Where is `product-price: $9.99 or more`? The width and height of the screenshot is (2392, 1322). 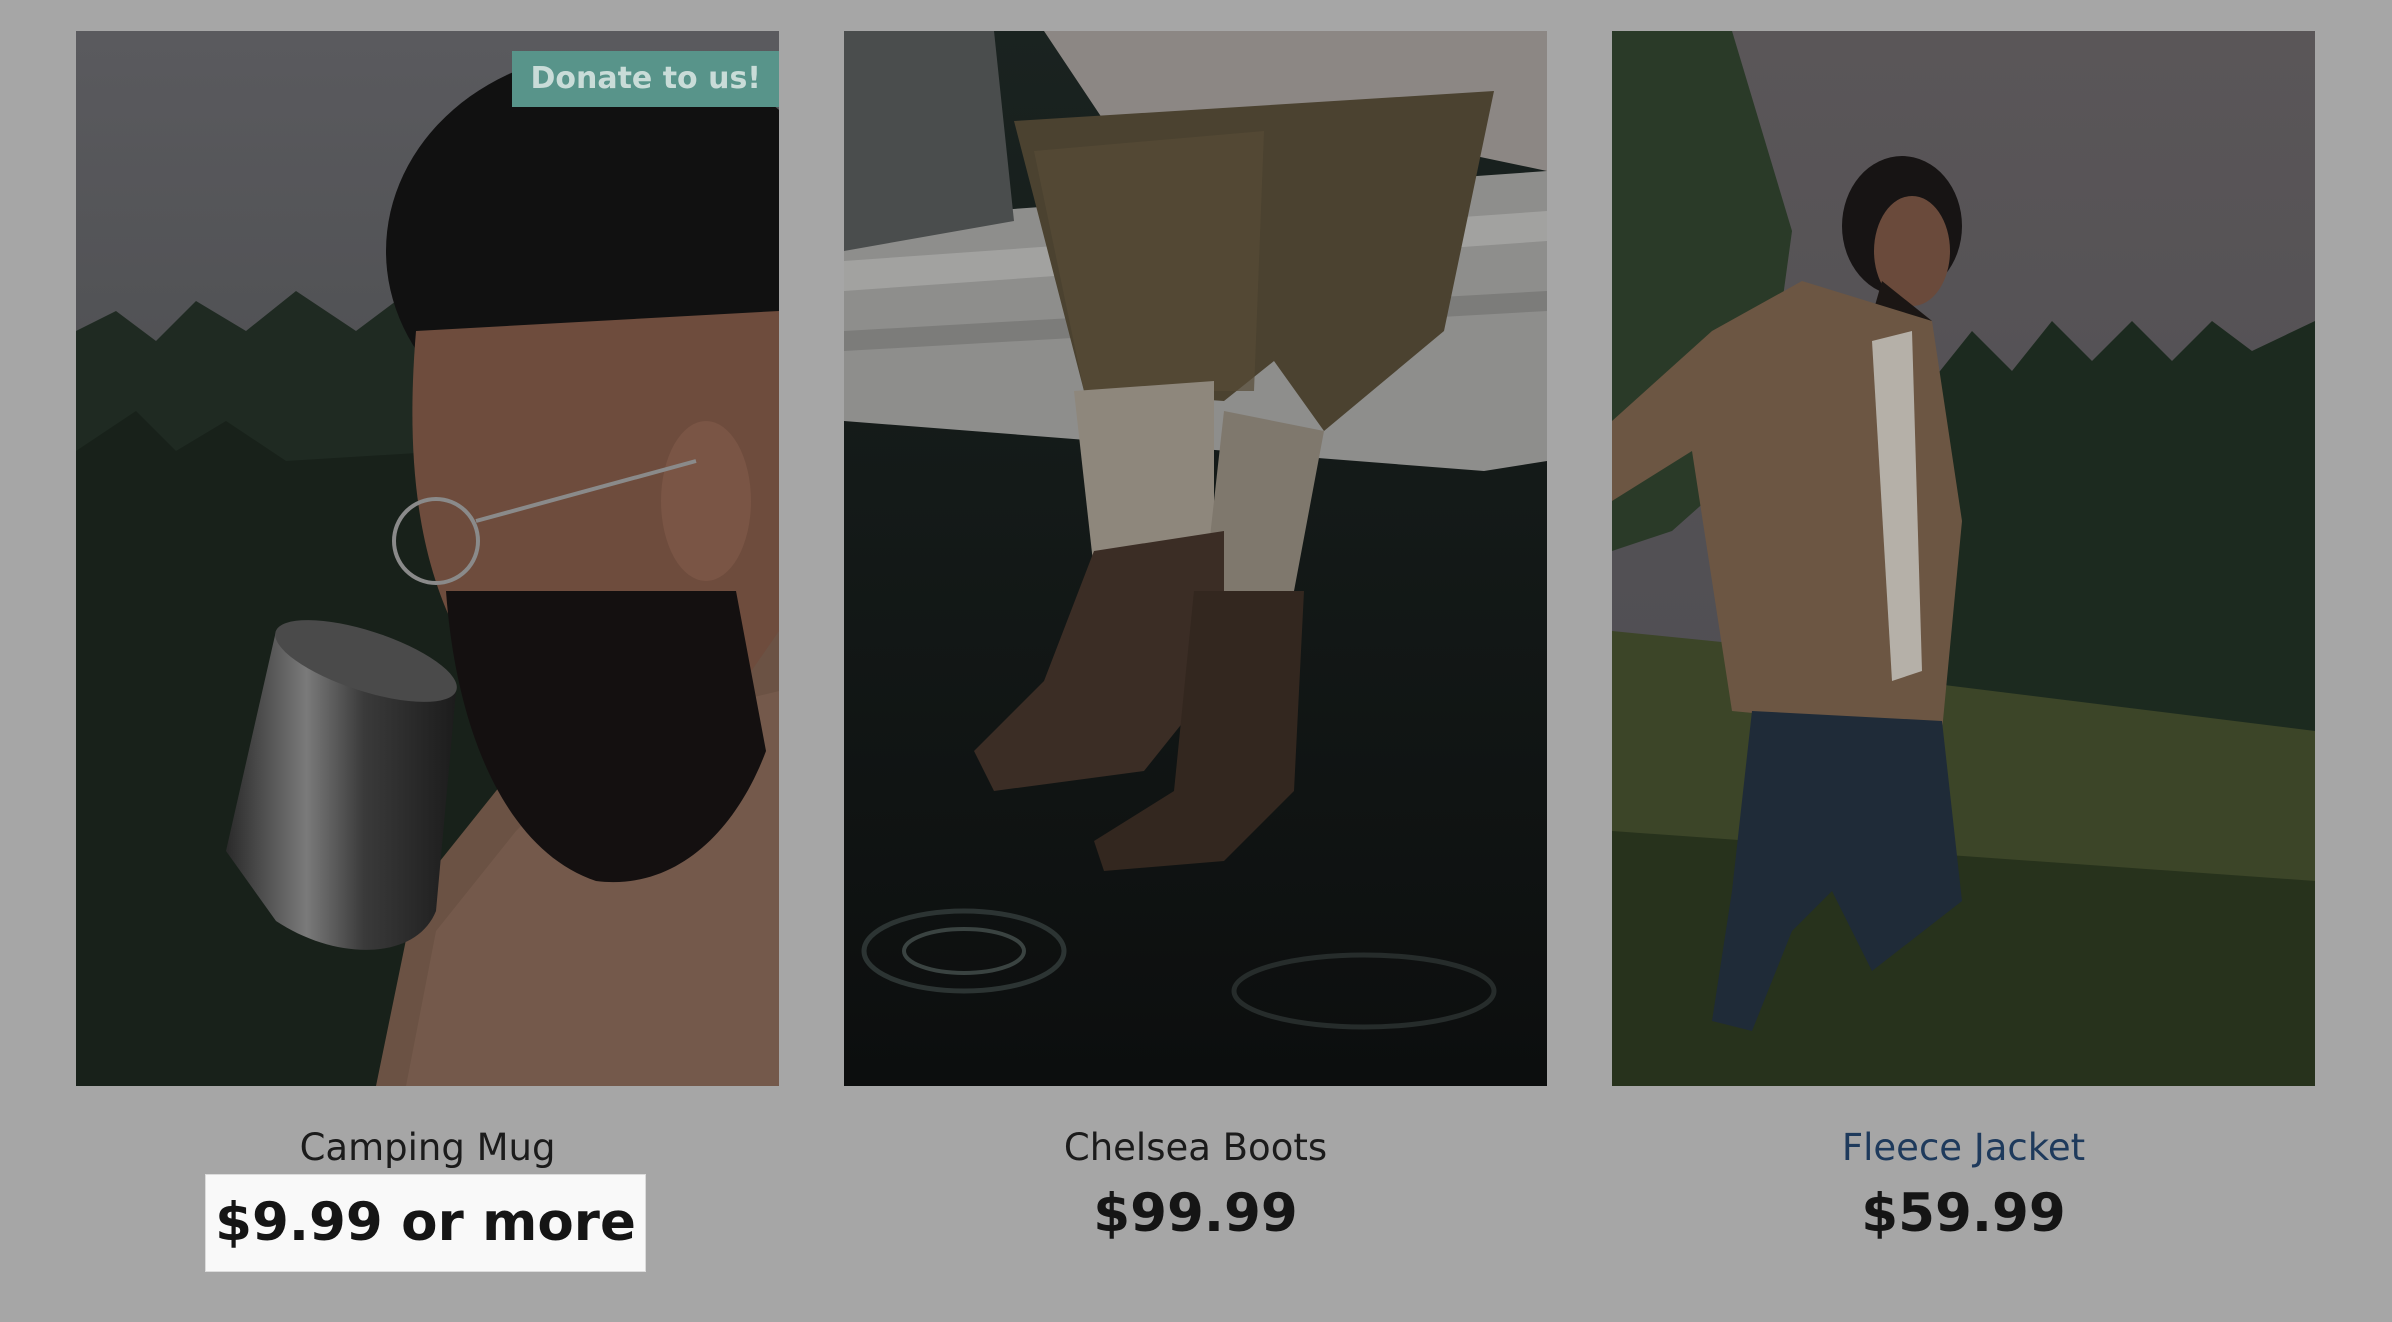
product-price: $9.99 or more is located at coordinates (425, 1222).